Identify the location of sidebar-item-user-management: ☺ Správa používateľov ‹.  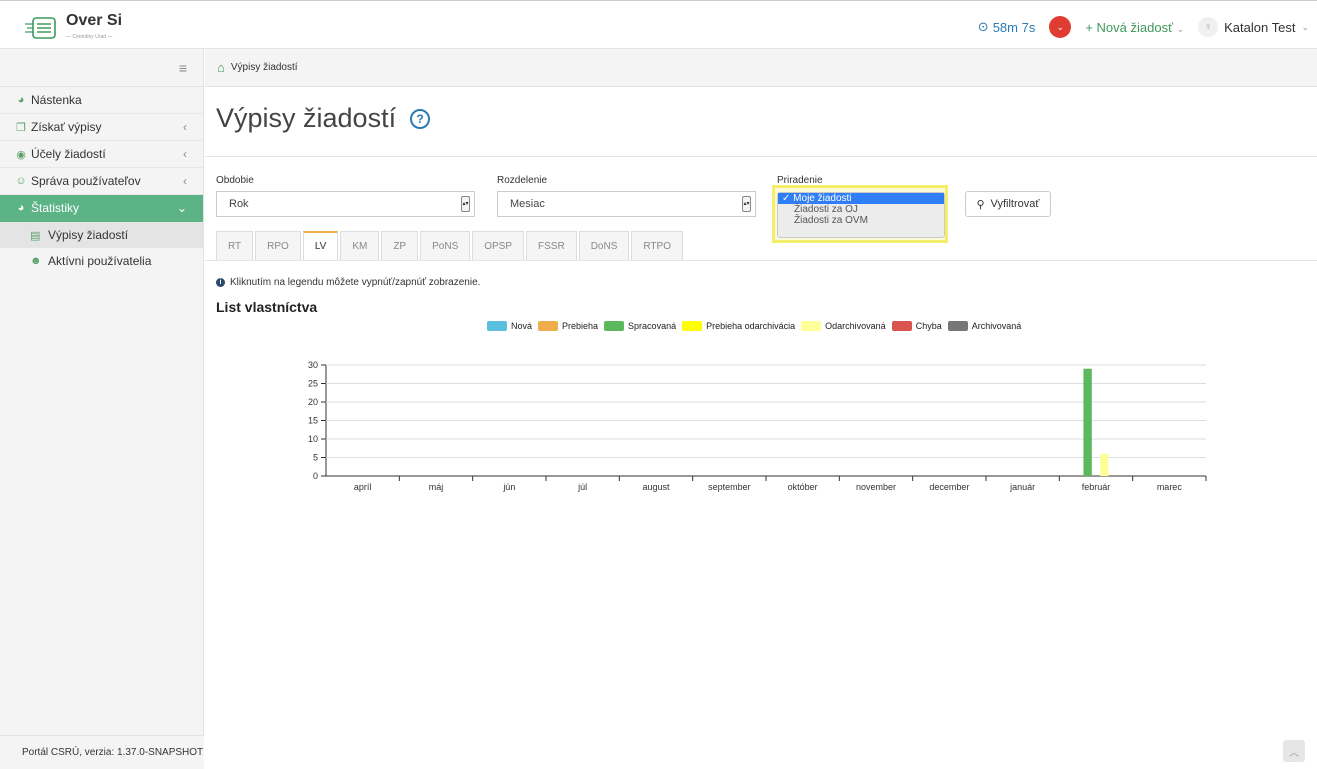
(101, 181).